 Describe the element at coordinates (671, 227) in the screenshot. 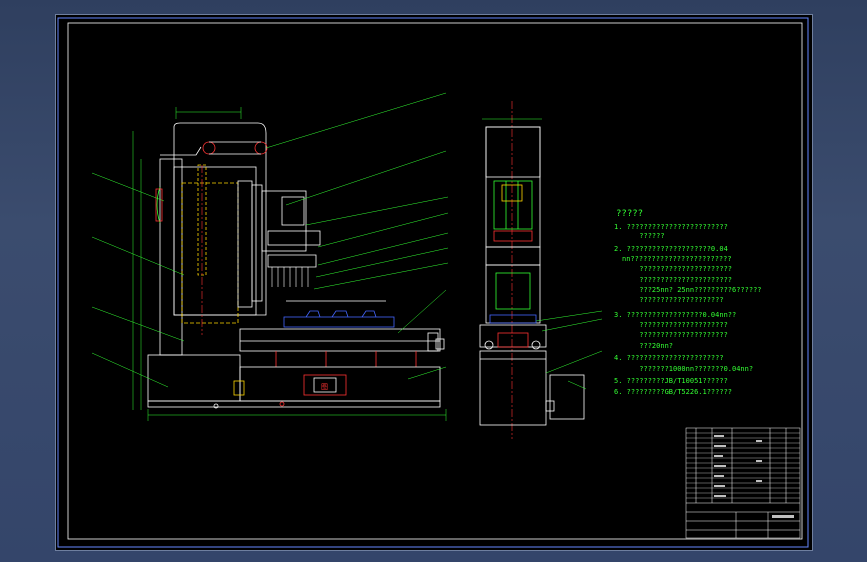

I see `note-line-1: 1. ????????????????????????` at that location.